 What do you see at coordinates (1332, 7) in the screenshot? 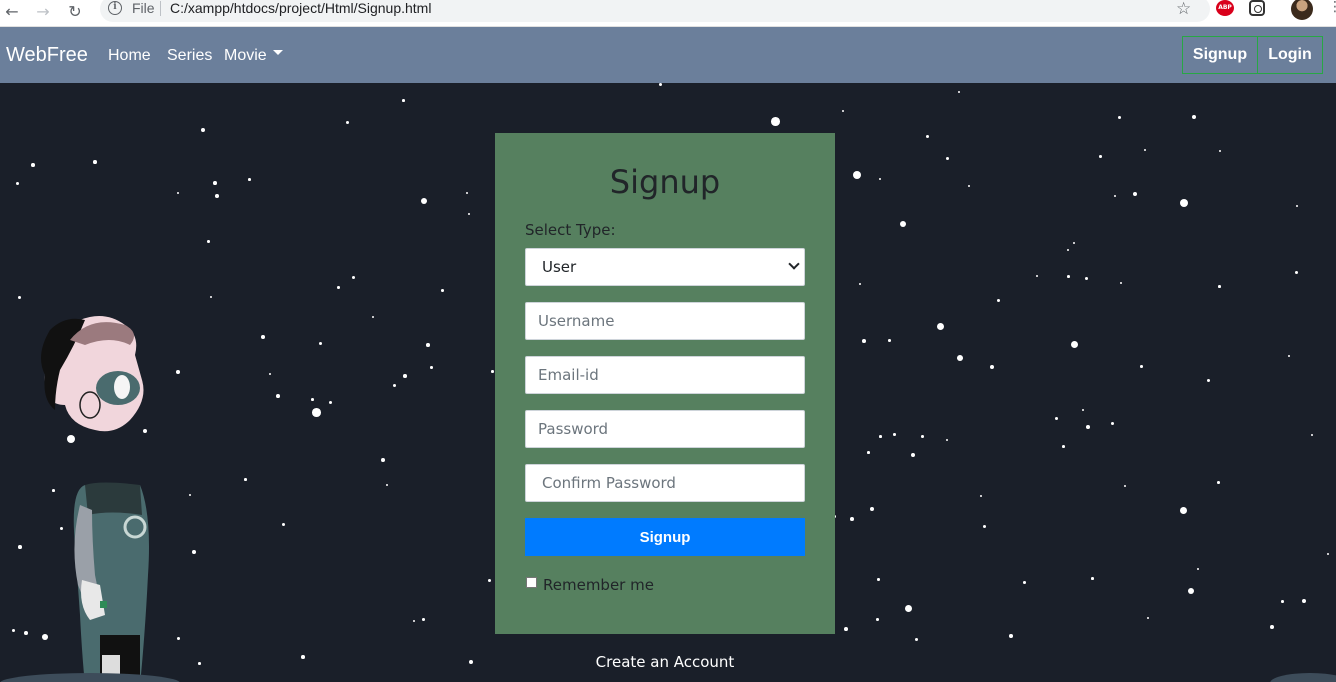
I see `menu-icon: ⋮` at bounding box center [1332, 7].